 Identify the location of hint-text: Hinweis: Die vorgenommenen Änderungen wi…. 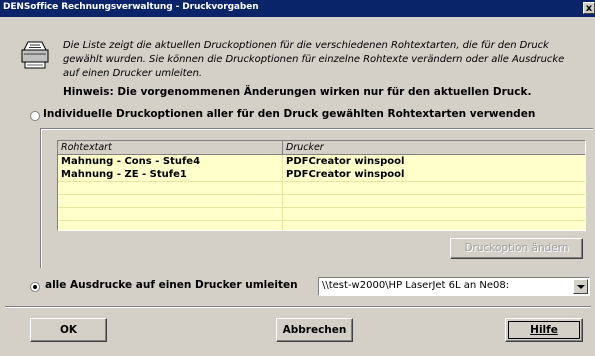
(297, 92).